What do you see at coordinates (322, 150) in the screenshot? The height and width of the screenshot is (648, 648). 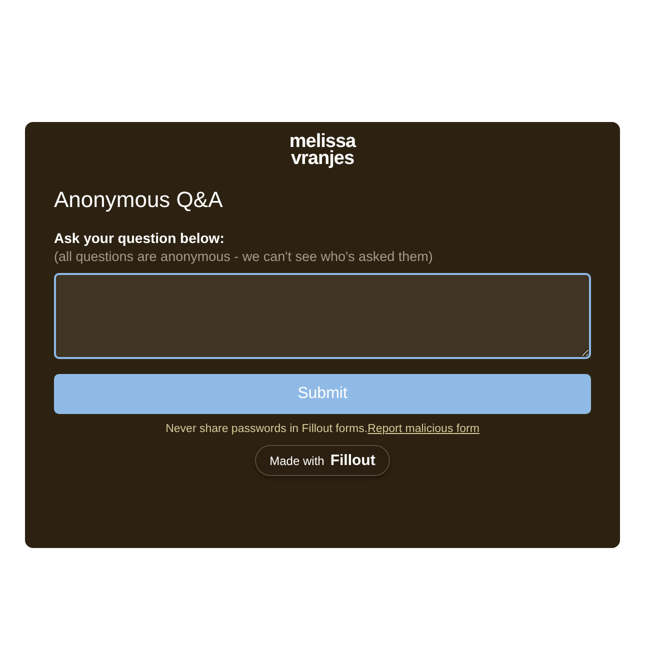 I see `logo: melissa vranjes` at bounding box center [322, 150].